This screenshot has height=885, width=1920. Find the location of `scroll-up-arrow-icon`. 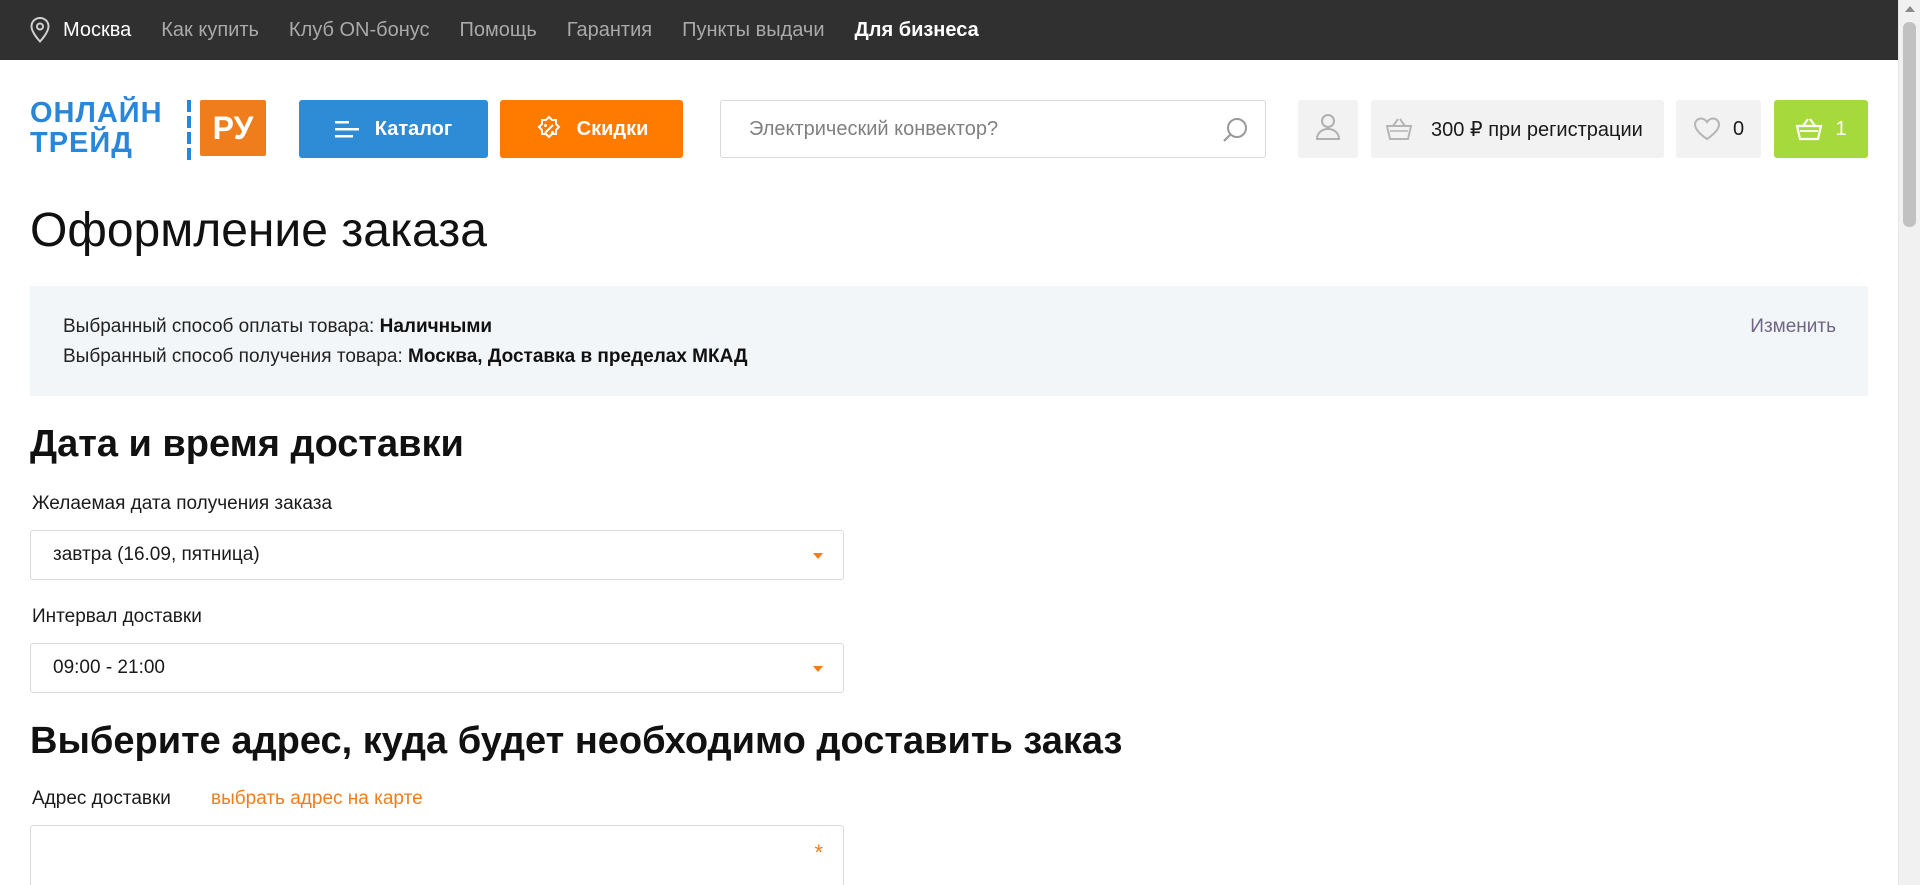

scroll-up-arrow-icon is located at coordinates (1910, 9).